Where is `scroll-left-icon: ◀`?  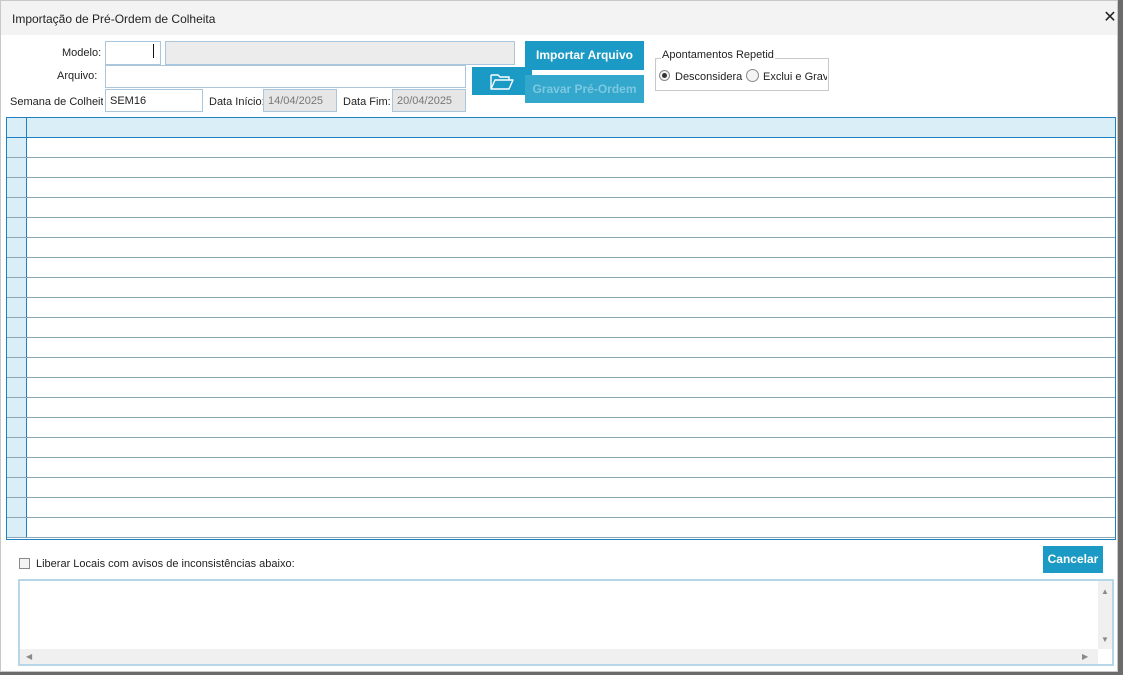
scroll-left-icon: ◀ is located at coordinates (29, 656).